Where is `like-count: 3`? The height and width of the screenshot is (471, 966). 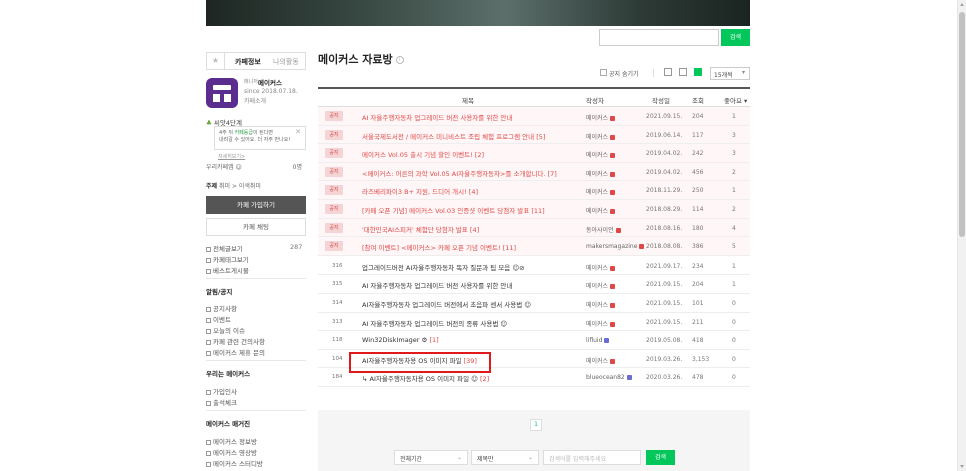
like-count: 3 is located at coordinates (734, 154).